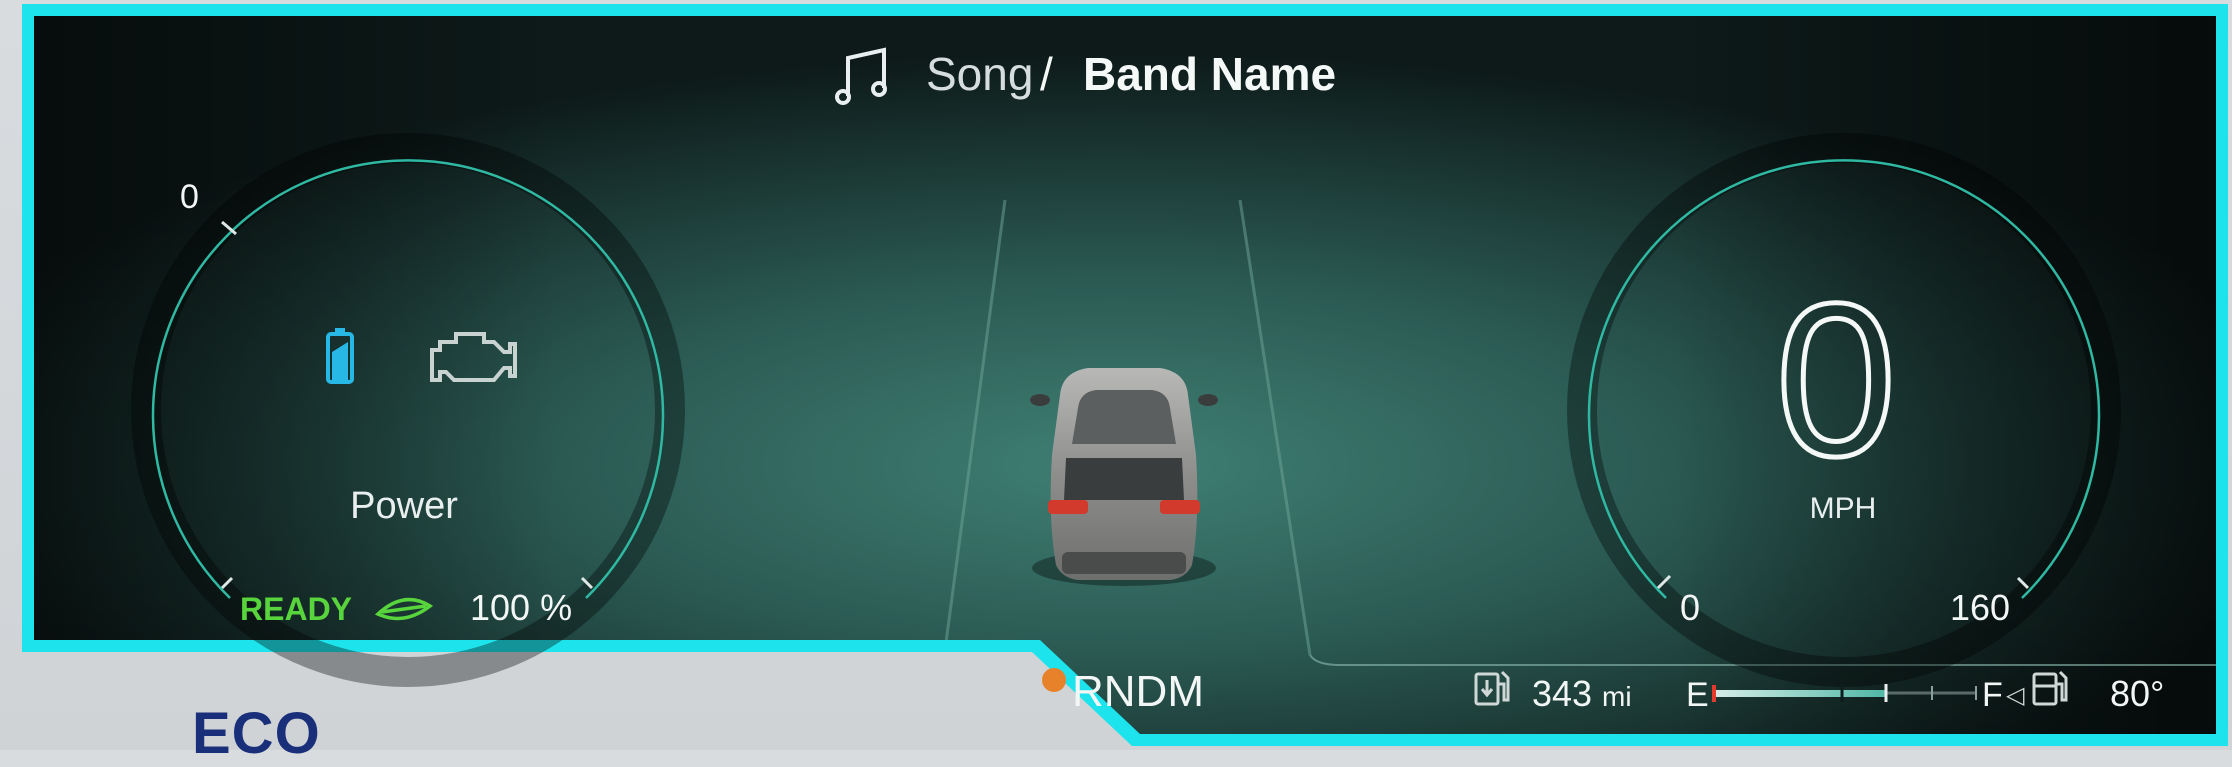 This screenshot has height=767, width=2232. Describe the element at coordinates (1697, 695) in the screenshot. I see `fuel-empty-label: E` at that location.